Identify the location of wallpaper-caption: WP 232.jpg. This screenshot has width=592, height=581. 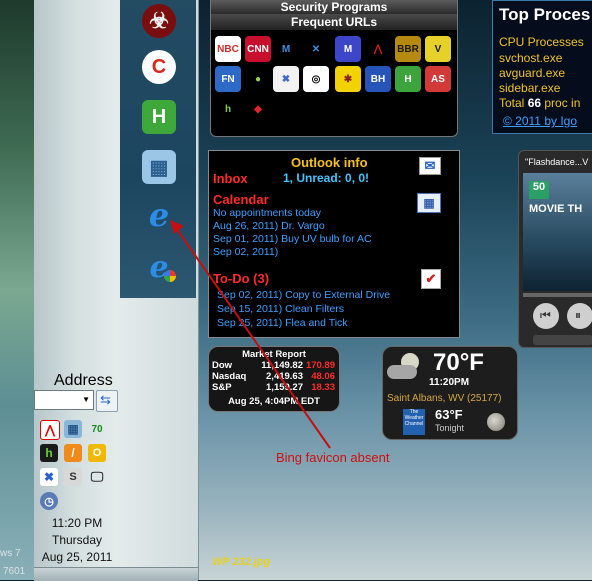
(241, 562).